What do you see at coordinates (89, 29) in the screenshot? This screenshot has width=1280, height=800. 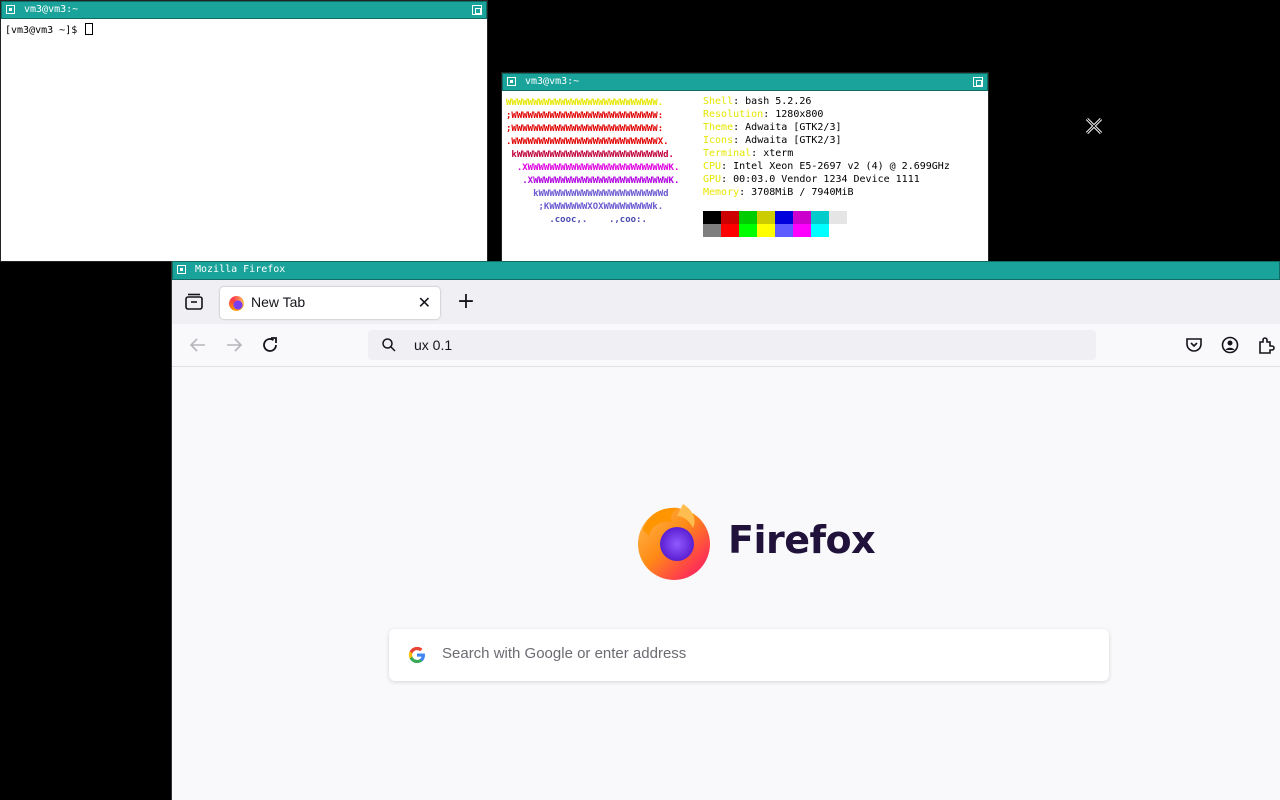 I see `text-cursor` at bounding box center [89, 29].